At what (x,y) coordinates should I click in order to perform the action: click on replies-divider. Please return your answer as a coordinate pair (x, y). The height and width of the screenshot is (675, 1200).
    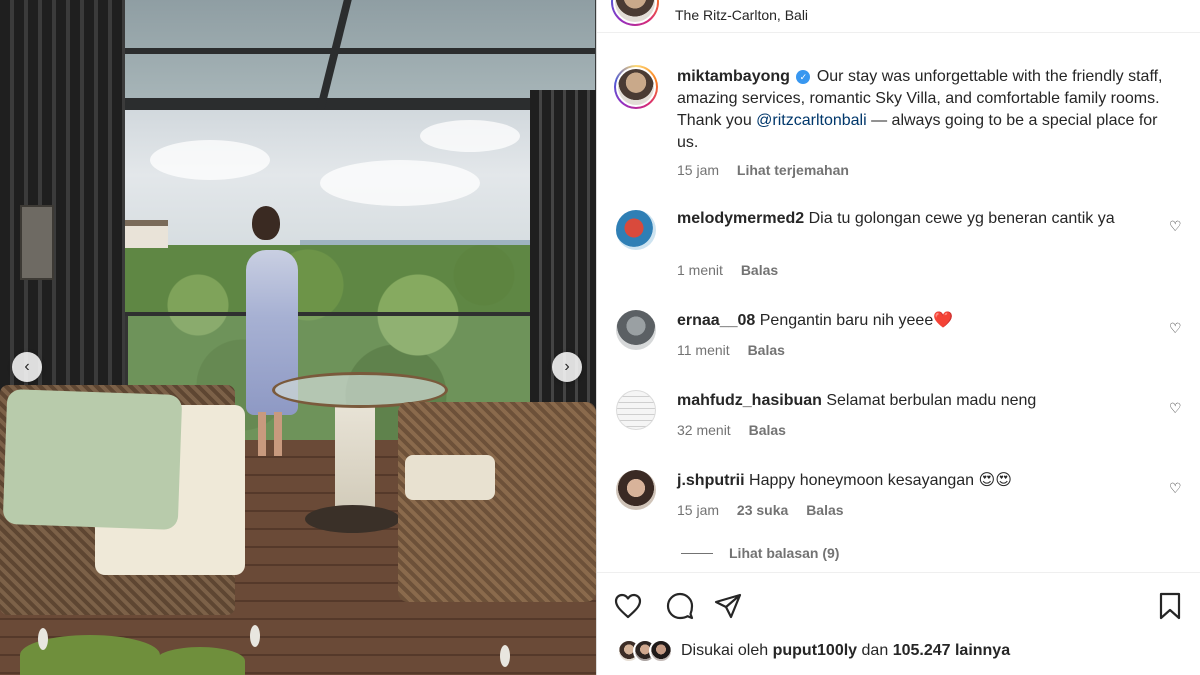
    Looking at the image, I should click on (697, 553).